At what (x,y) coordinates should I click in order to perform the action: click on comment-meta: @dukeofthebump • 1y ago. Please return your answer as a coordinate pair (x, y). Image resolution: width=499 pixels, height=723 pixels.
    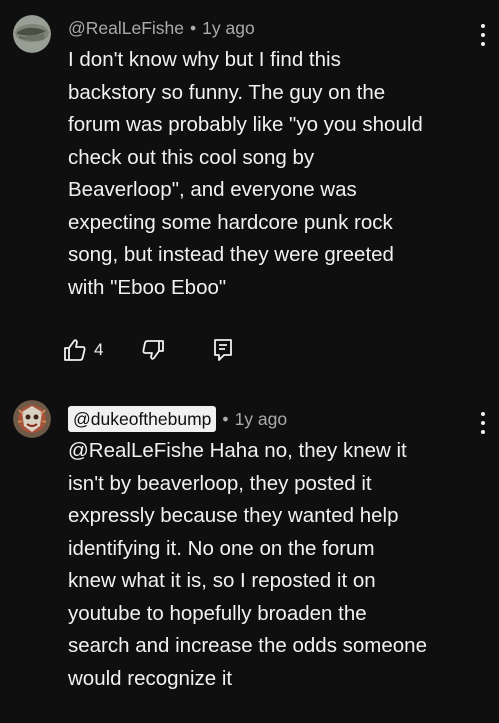
    Looking at the image, I should click on (177, 419).